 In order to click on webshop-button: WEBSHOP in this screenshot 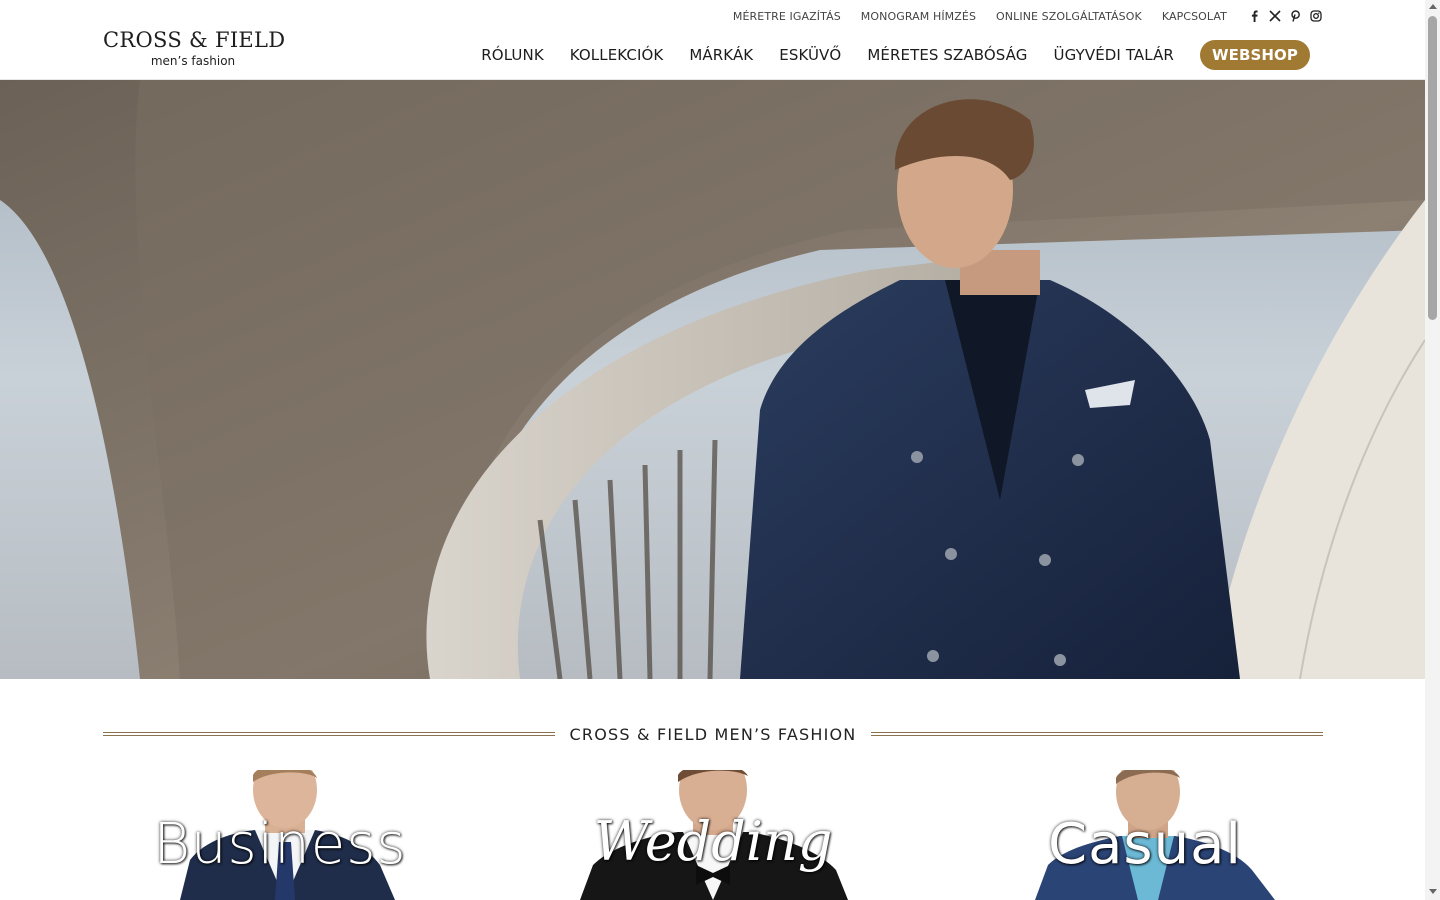, I will do `click(1254, 55)`.